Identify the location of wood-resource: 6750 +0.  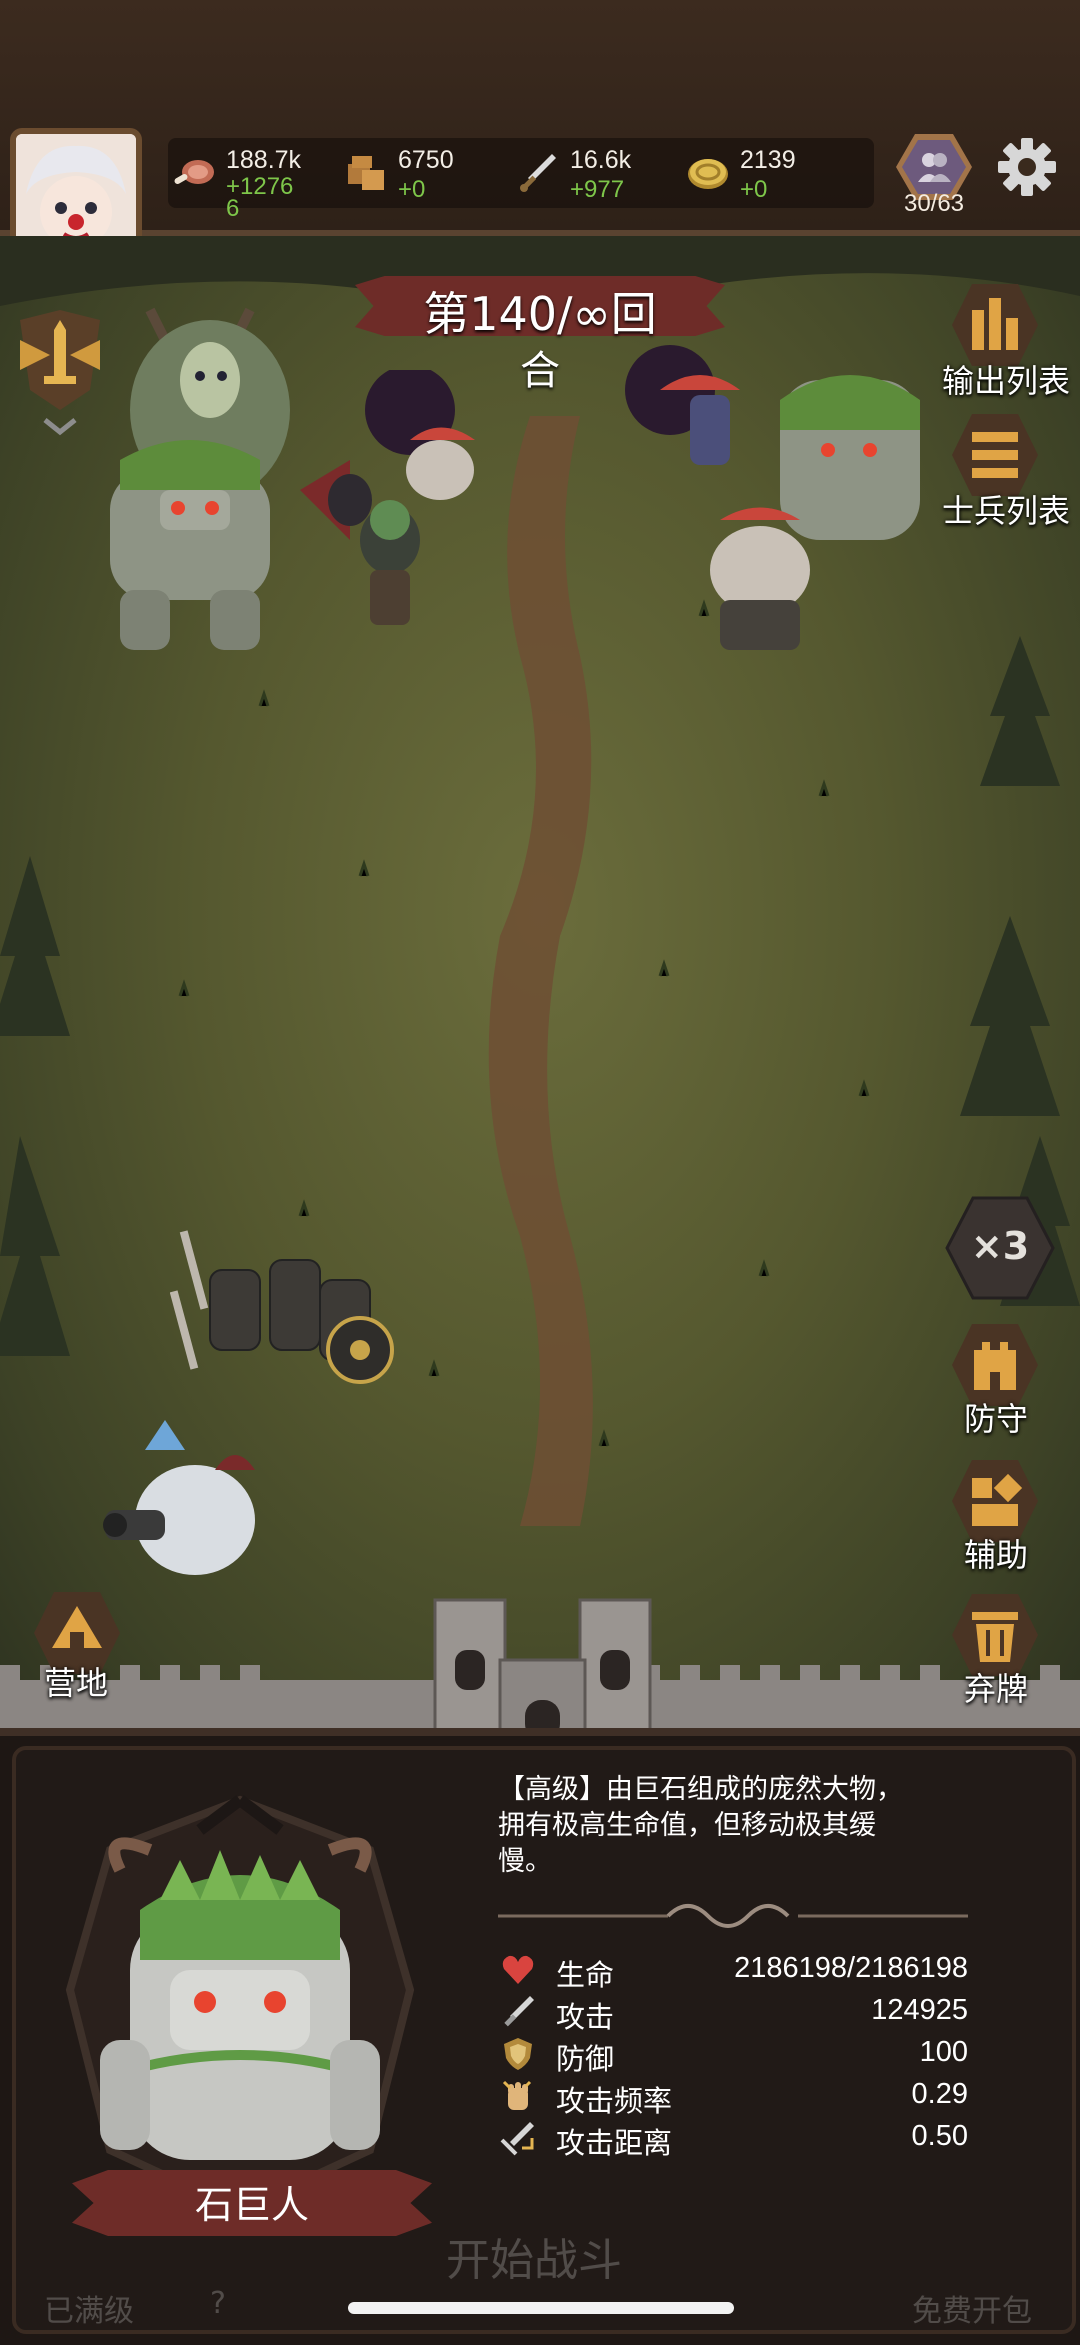
(424, 177).